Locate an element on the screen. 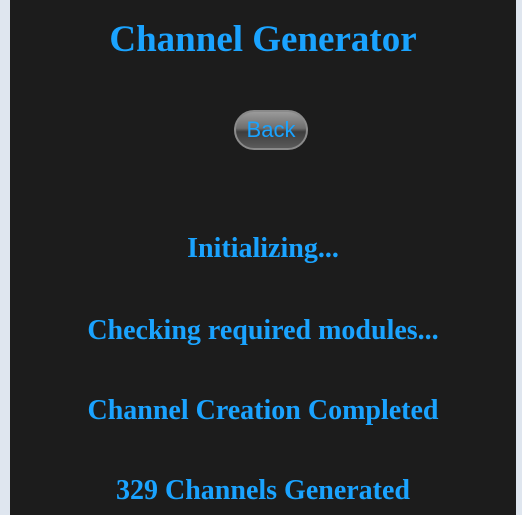 Image resolution: width=522 pixels, height=515 pixels. page-title: Channel Generator is located at coordinates (263, 39).